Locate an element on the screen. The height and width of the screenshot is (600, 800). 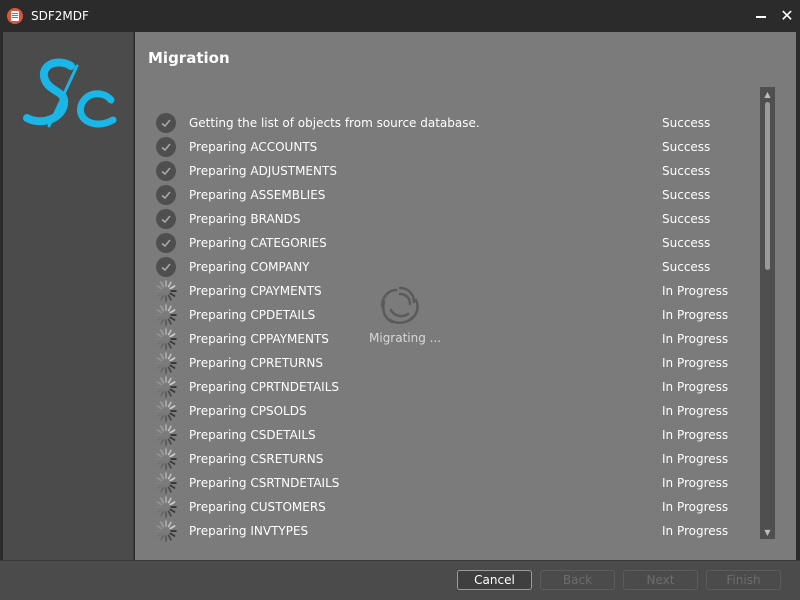
list-item: Preparing INVTYPES In Progress is located at coordinates (447, 531).